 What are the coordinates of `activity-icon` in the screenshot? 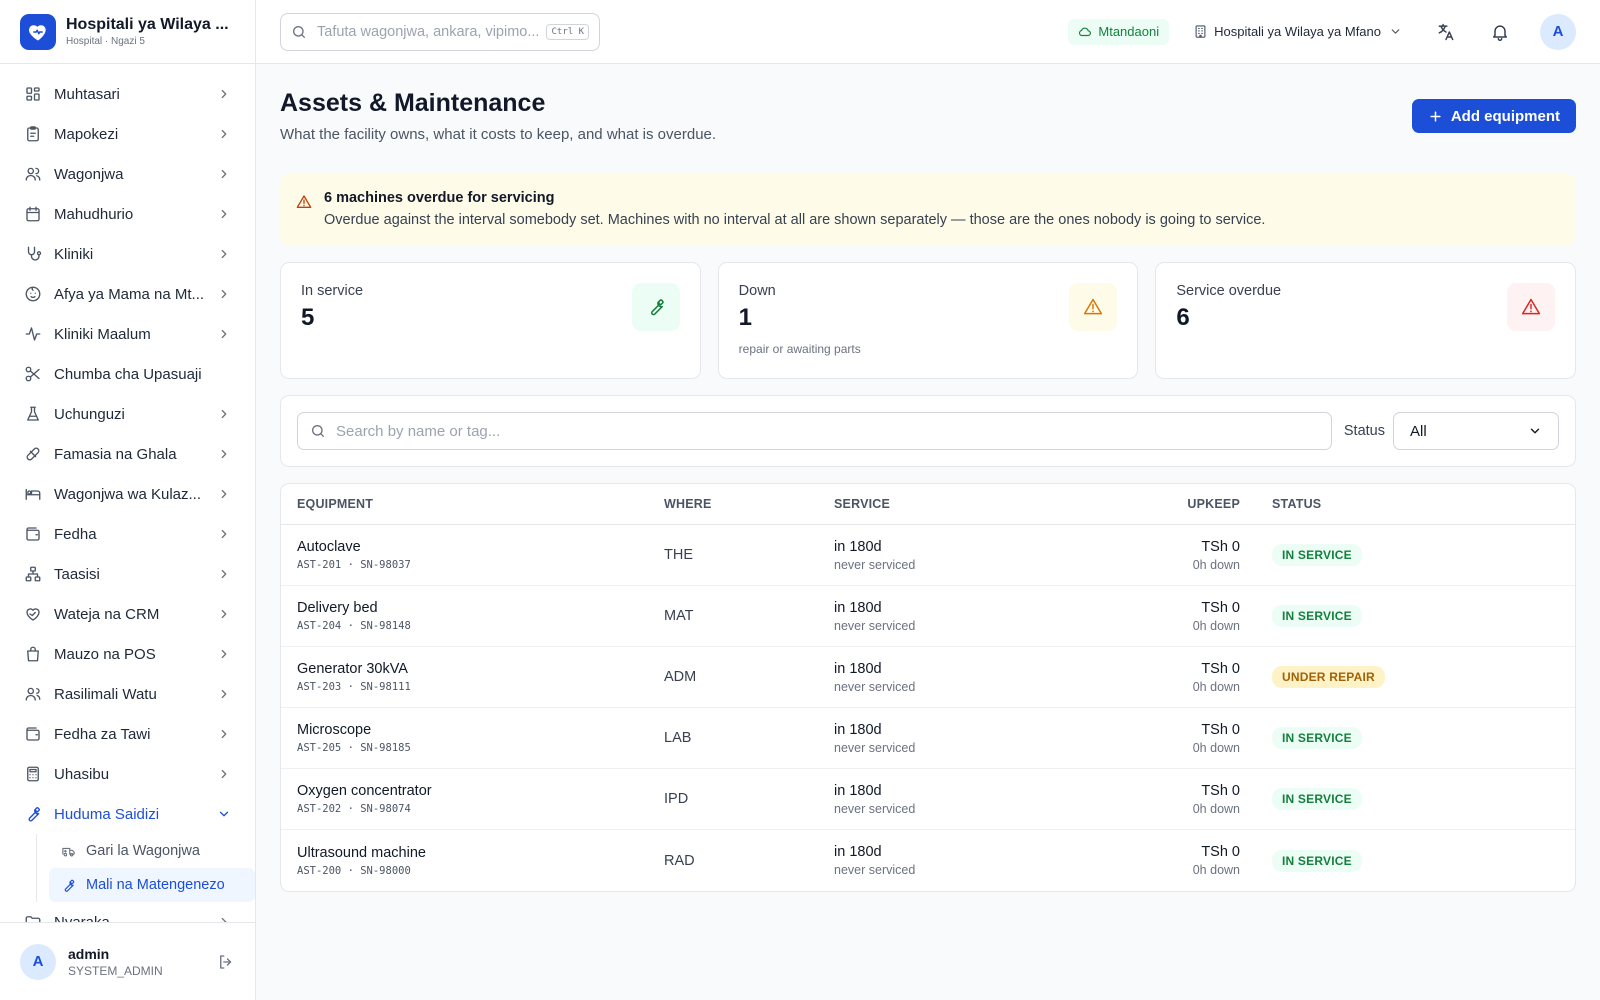 It's located at (33, 334).